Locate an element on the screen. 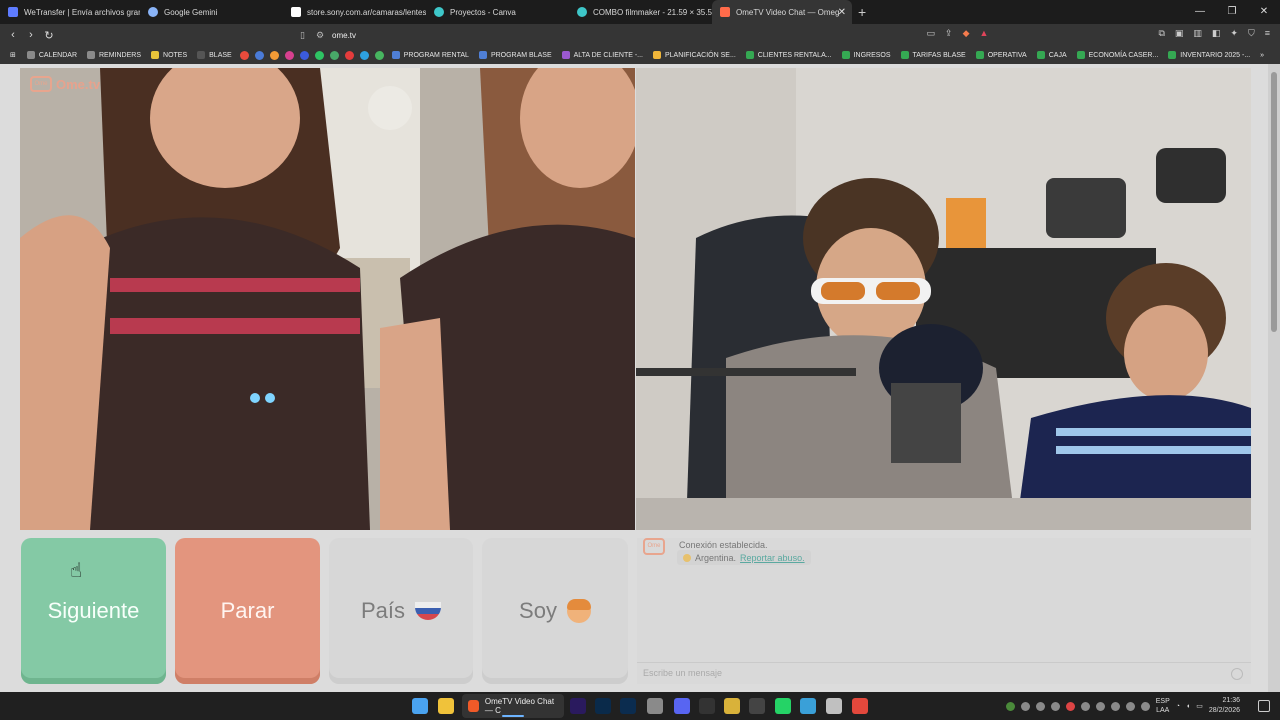  bookmark-program-blase: PROGRAM BLASE is located at coordinates (515, 55).